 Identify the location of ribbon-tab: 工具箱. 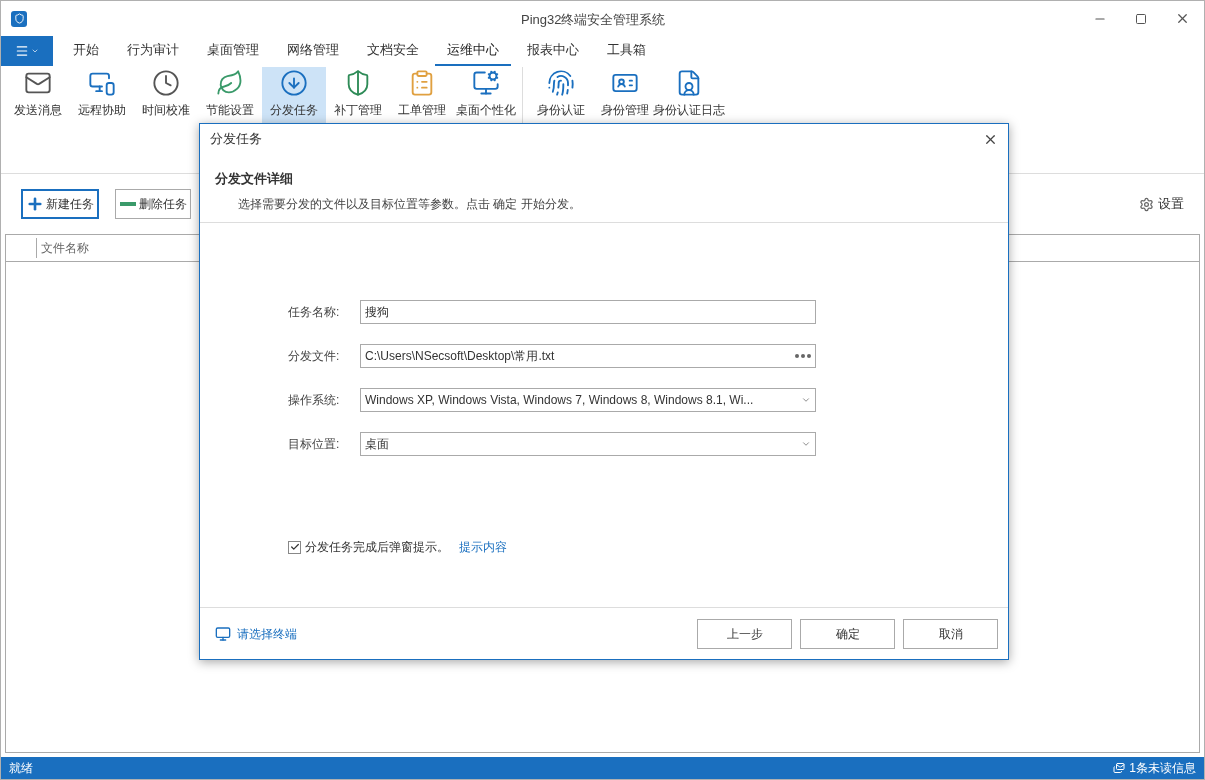
(626, 51).